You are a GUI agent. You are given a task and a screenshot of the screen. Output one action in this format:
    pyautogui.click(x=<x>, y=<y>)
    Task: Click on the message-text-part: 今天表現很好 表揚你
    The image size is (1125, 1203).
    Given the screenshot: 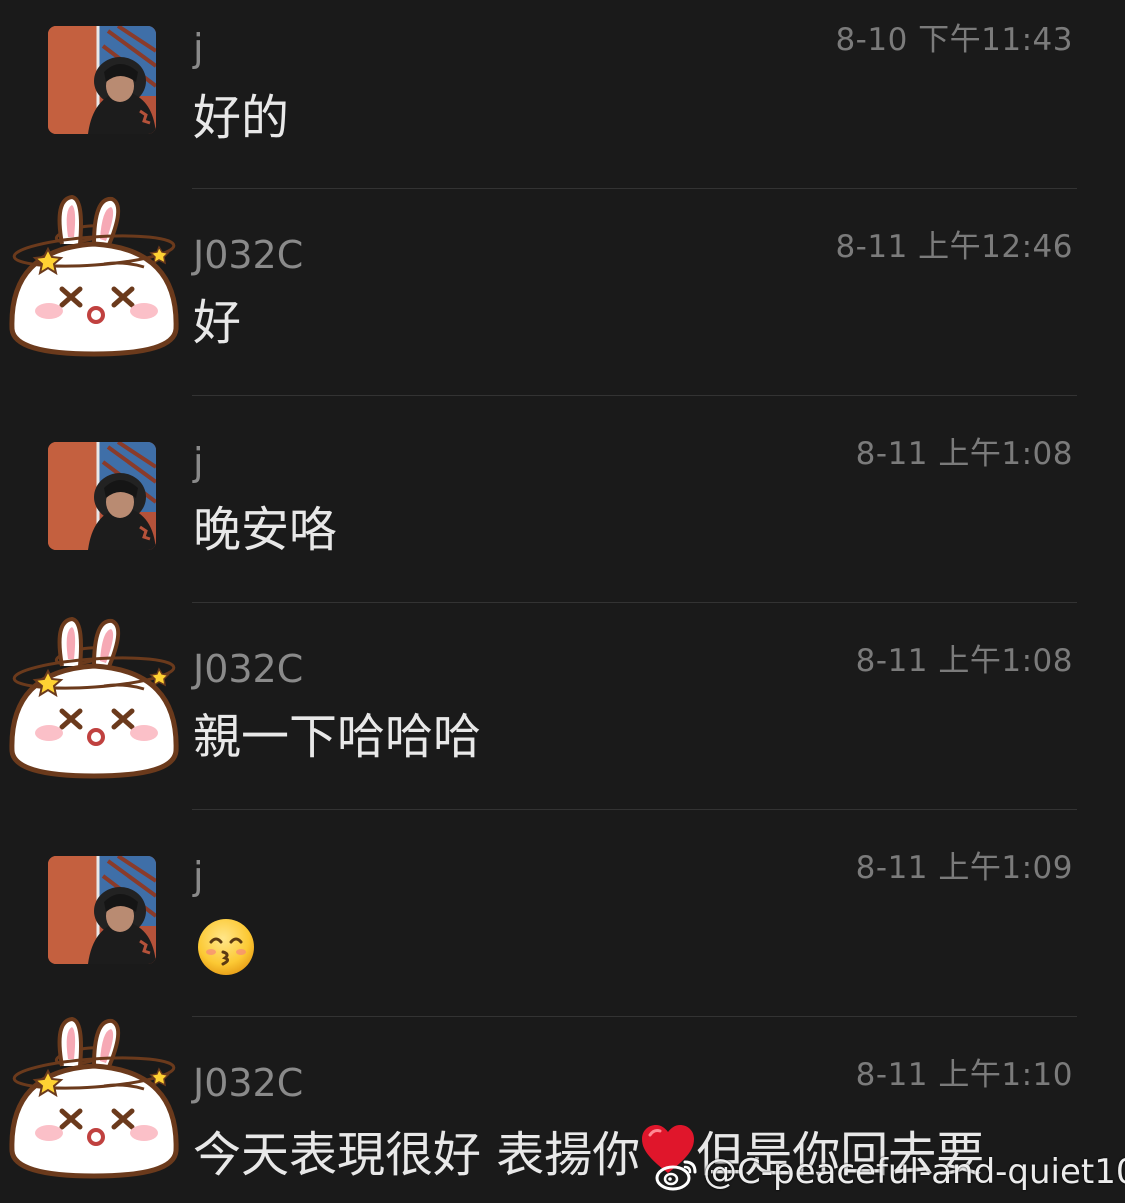 What is the action you would take?
    pyautogui.click(x=417, y=1155)
    